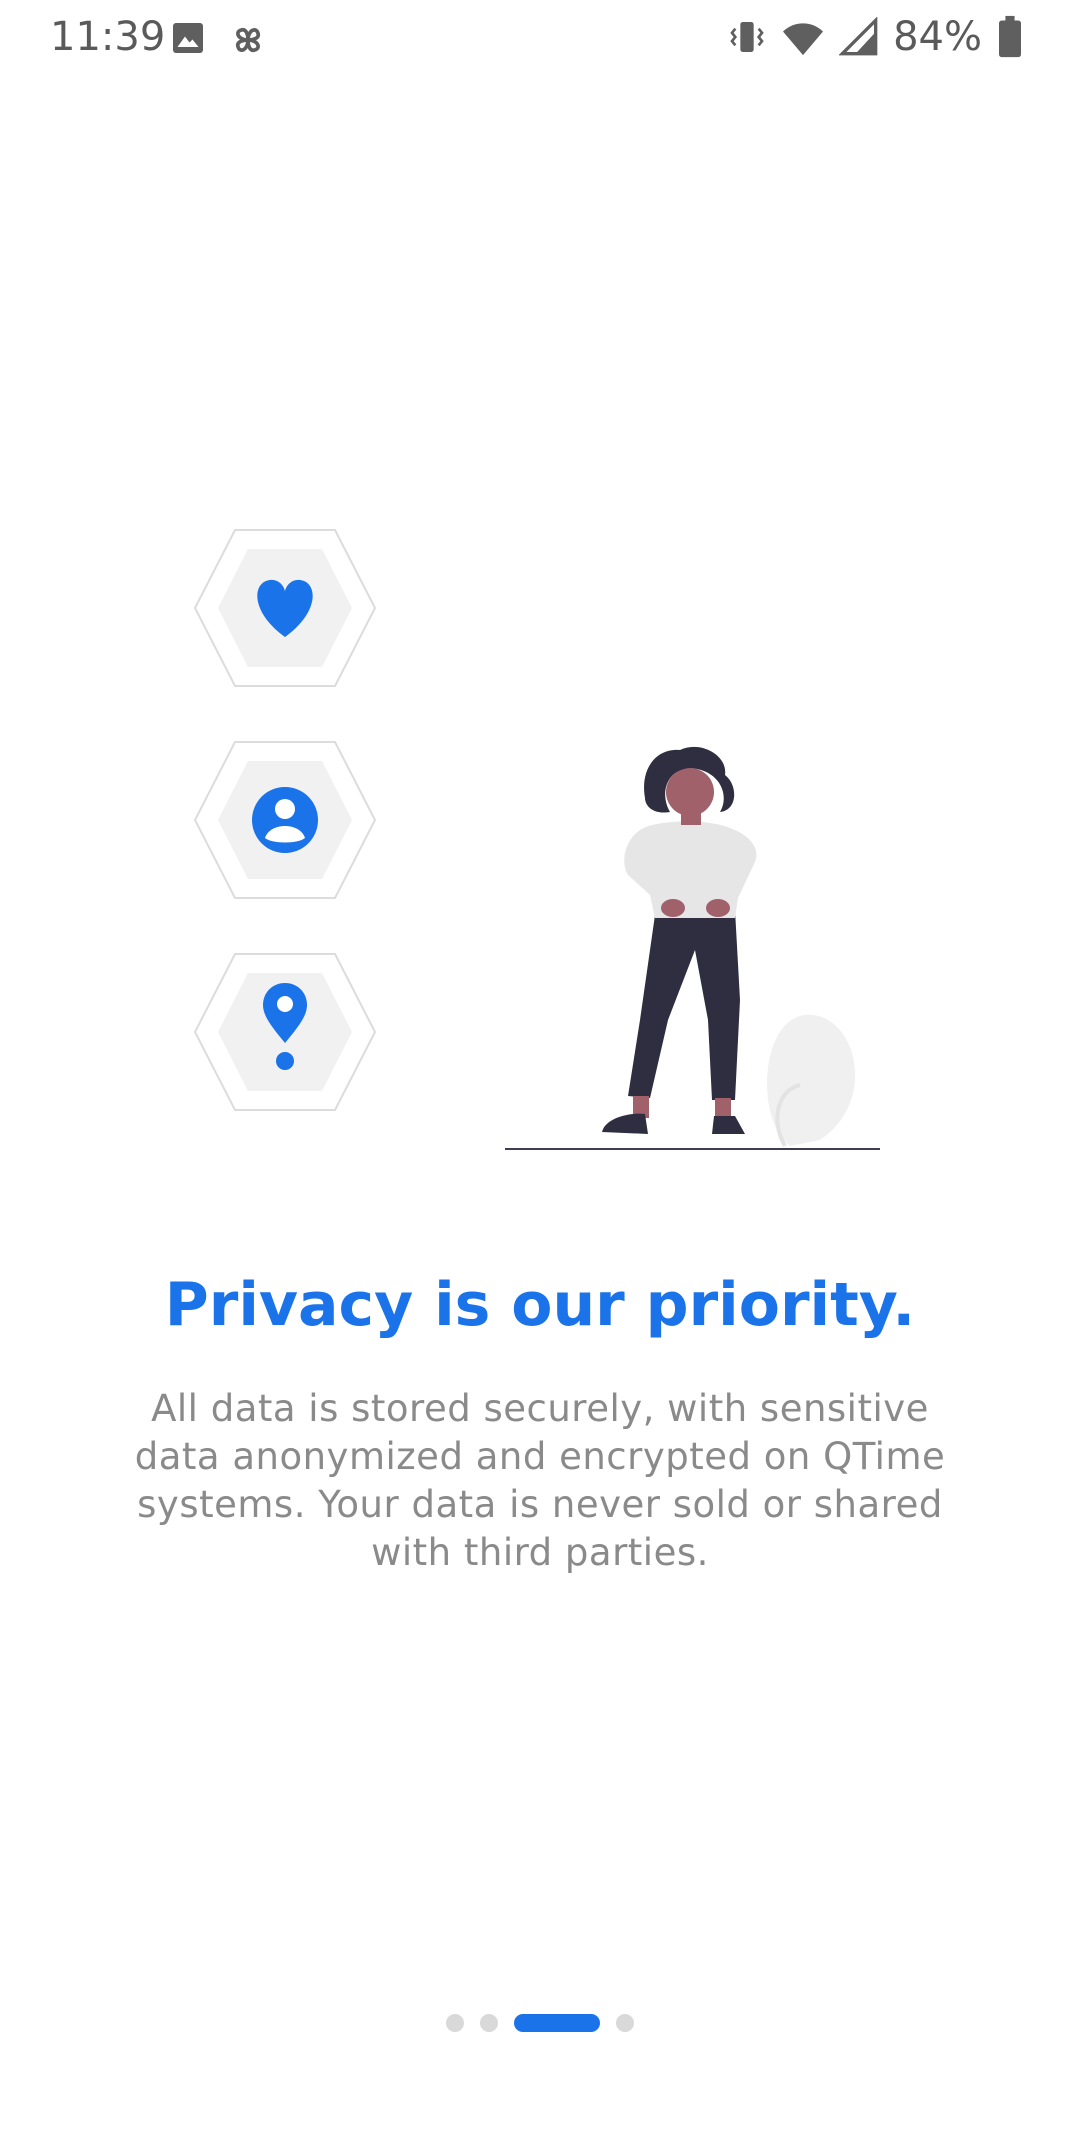 The image size is (1080, 2140). What do you see at coordinates (937, 37) in the screenshot?
I see `battery-percent: 84%` at bounding box center [937, 37].